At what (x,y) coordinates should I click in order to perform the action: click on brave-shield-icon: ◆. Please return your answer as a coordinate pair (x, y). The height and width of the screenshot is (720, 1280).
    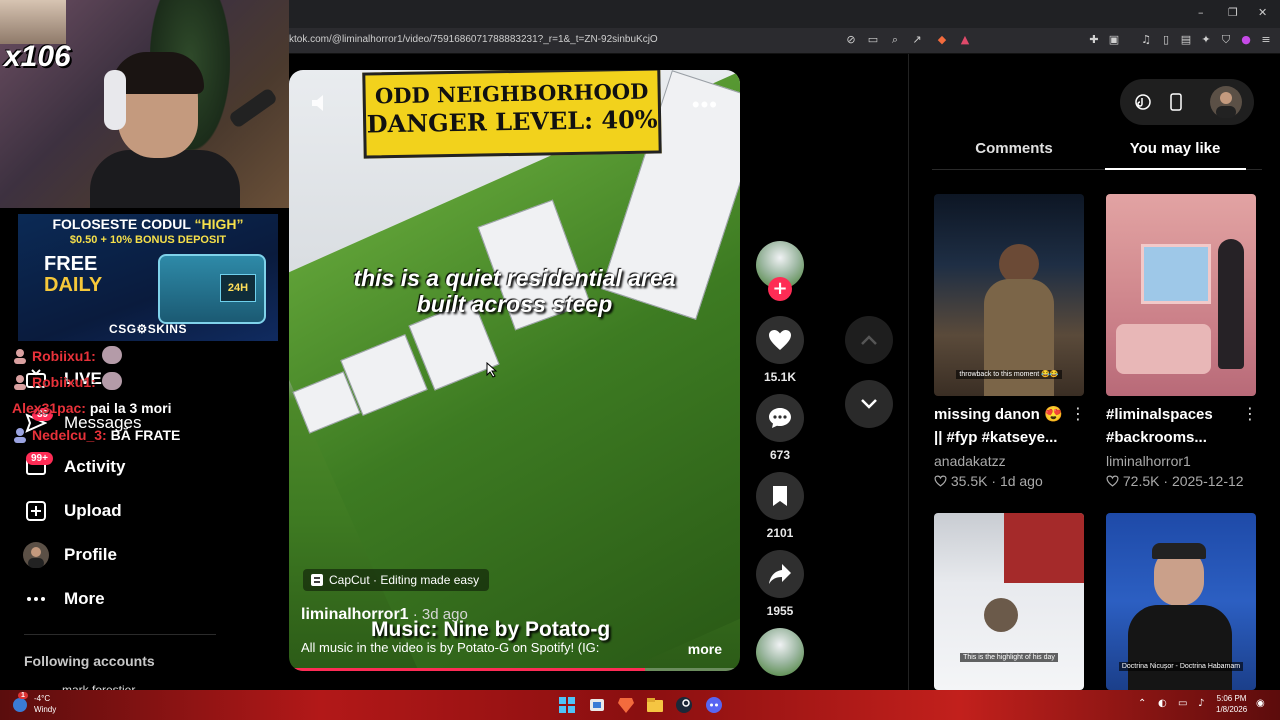
    Looking at the image, I should click on (942, 40).